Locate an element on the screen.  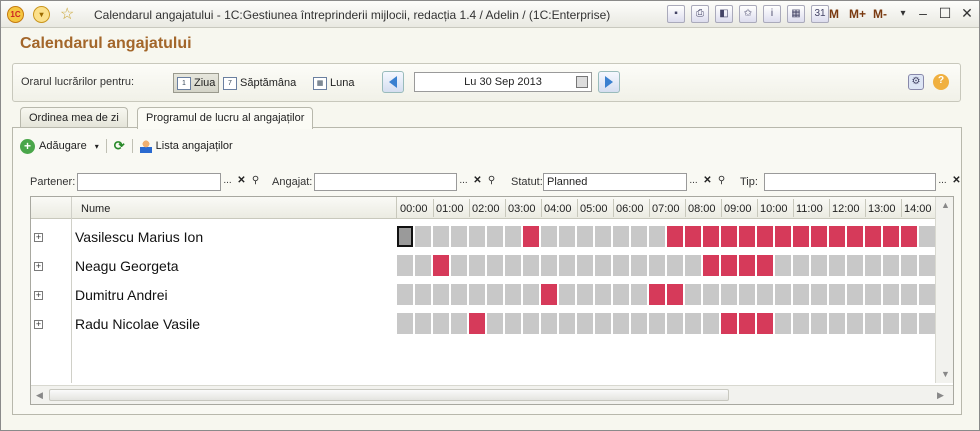
employee-input is located at coordinates (385, 182).